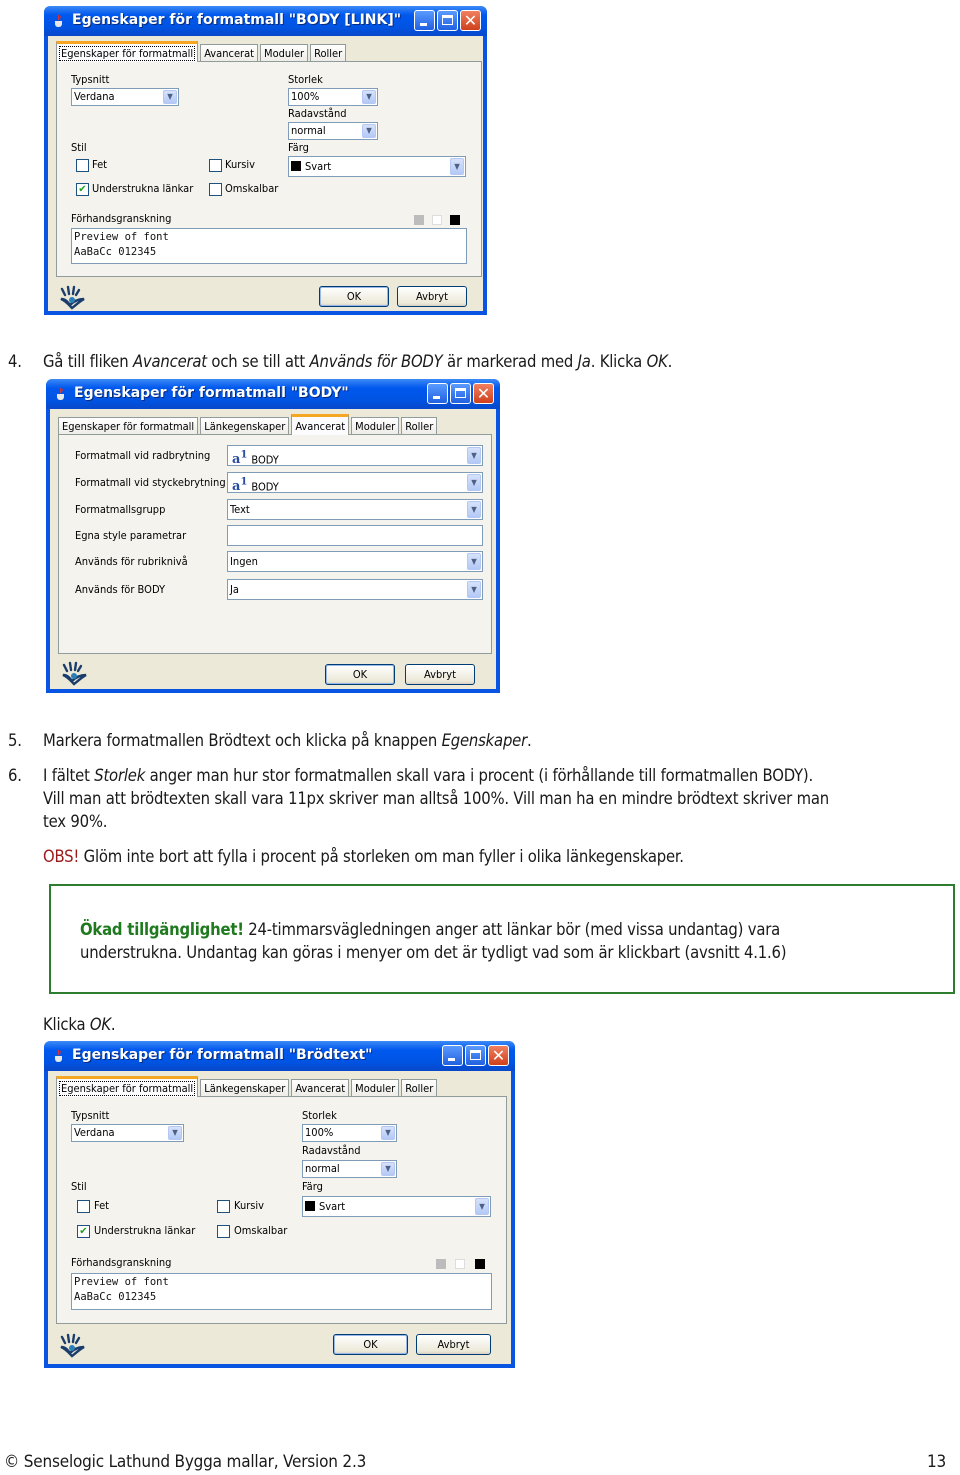 This screenshot has width=960, height=1475. What do you see at coordinates (79, 1186) in the screenshot?
I see `stil-label: Stil` at bounding box center [79, 1186].